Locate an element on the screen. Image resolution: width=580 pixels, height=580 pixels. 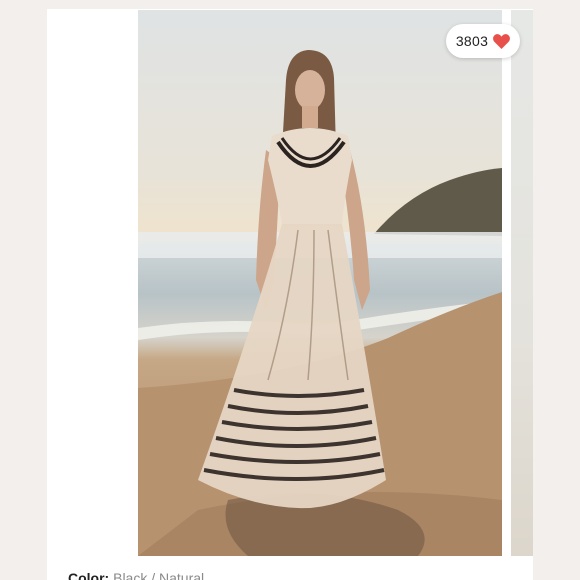
heart-icon is located at coordinates (502, 41).